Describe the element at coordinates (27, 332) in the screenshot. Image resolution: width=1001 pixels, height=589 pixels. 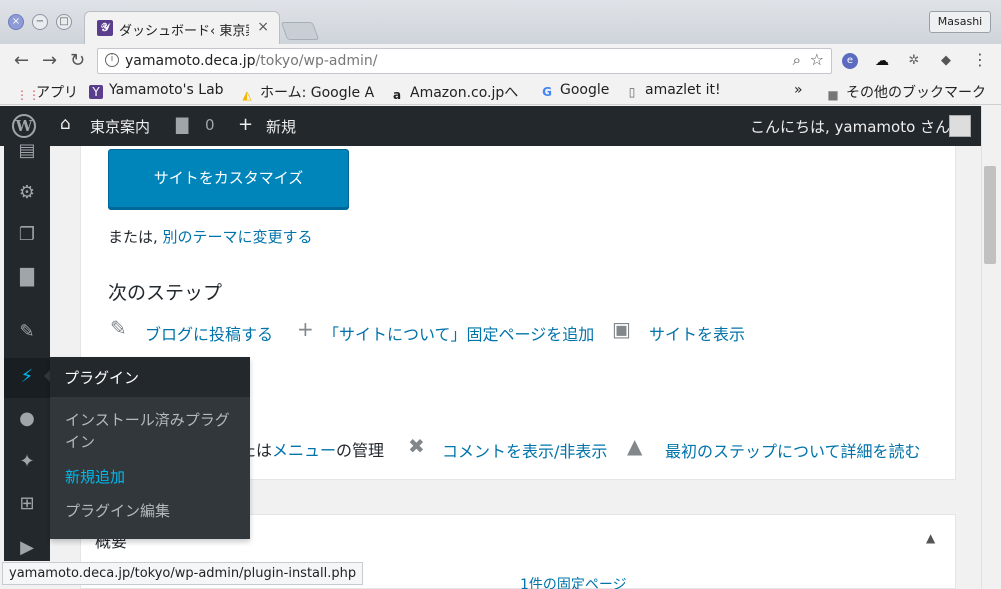
I see `sidebar-appearance-icon: ✎` at that location.